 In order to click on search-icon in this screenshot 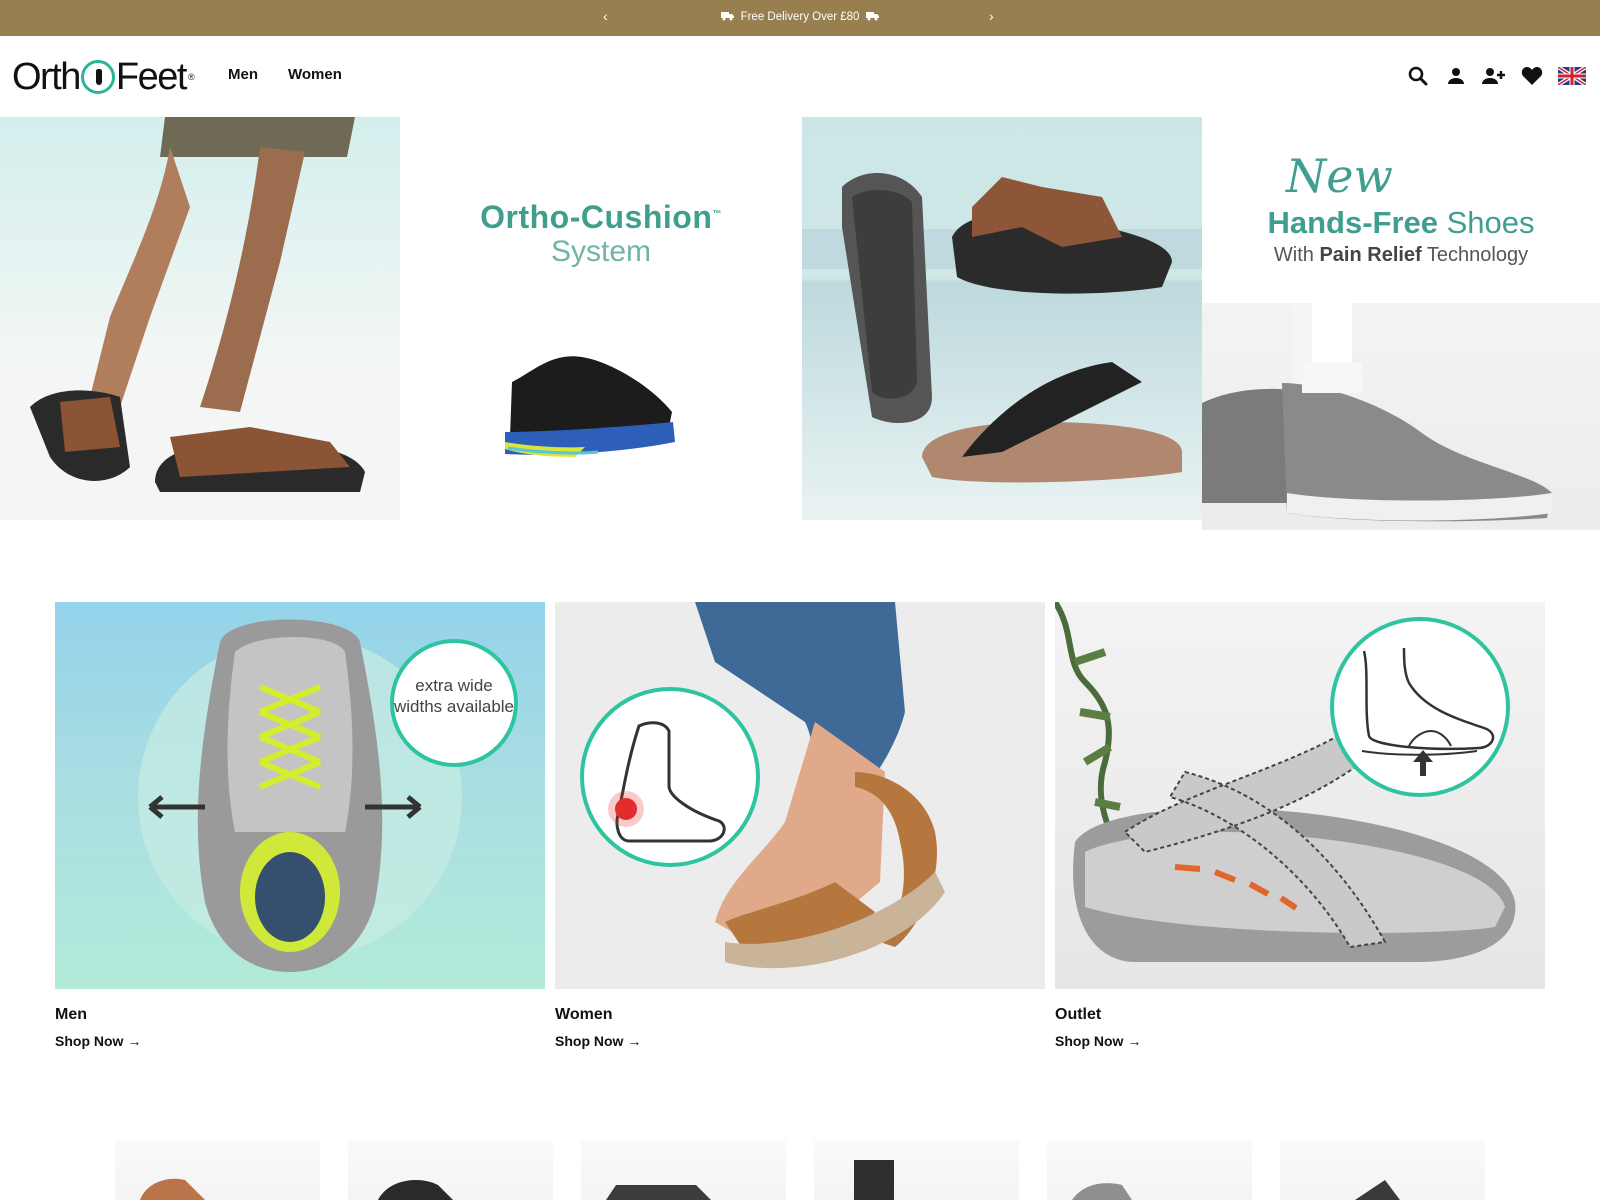, I will do `click(1418, 76)`.